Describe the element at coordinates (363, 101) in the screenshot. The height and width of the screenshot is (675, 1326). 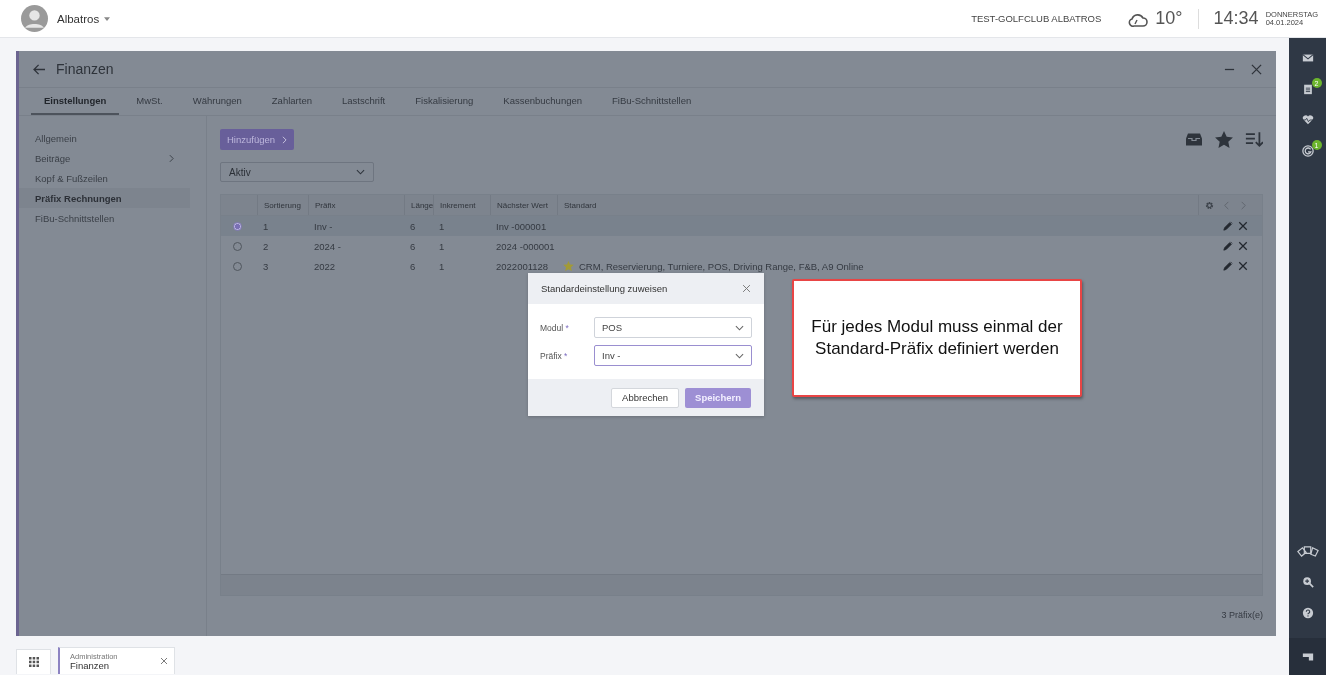
I see `tab: Lastschrift` at that location.